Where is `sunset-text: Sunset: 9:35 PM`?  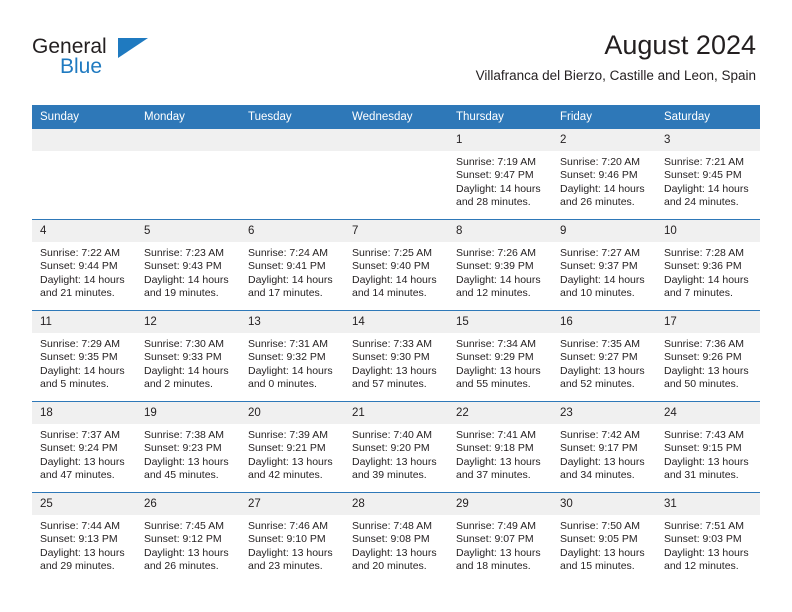 sunset-text: Sunset: 9:35 PM is located at coordinates (79, 357).